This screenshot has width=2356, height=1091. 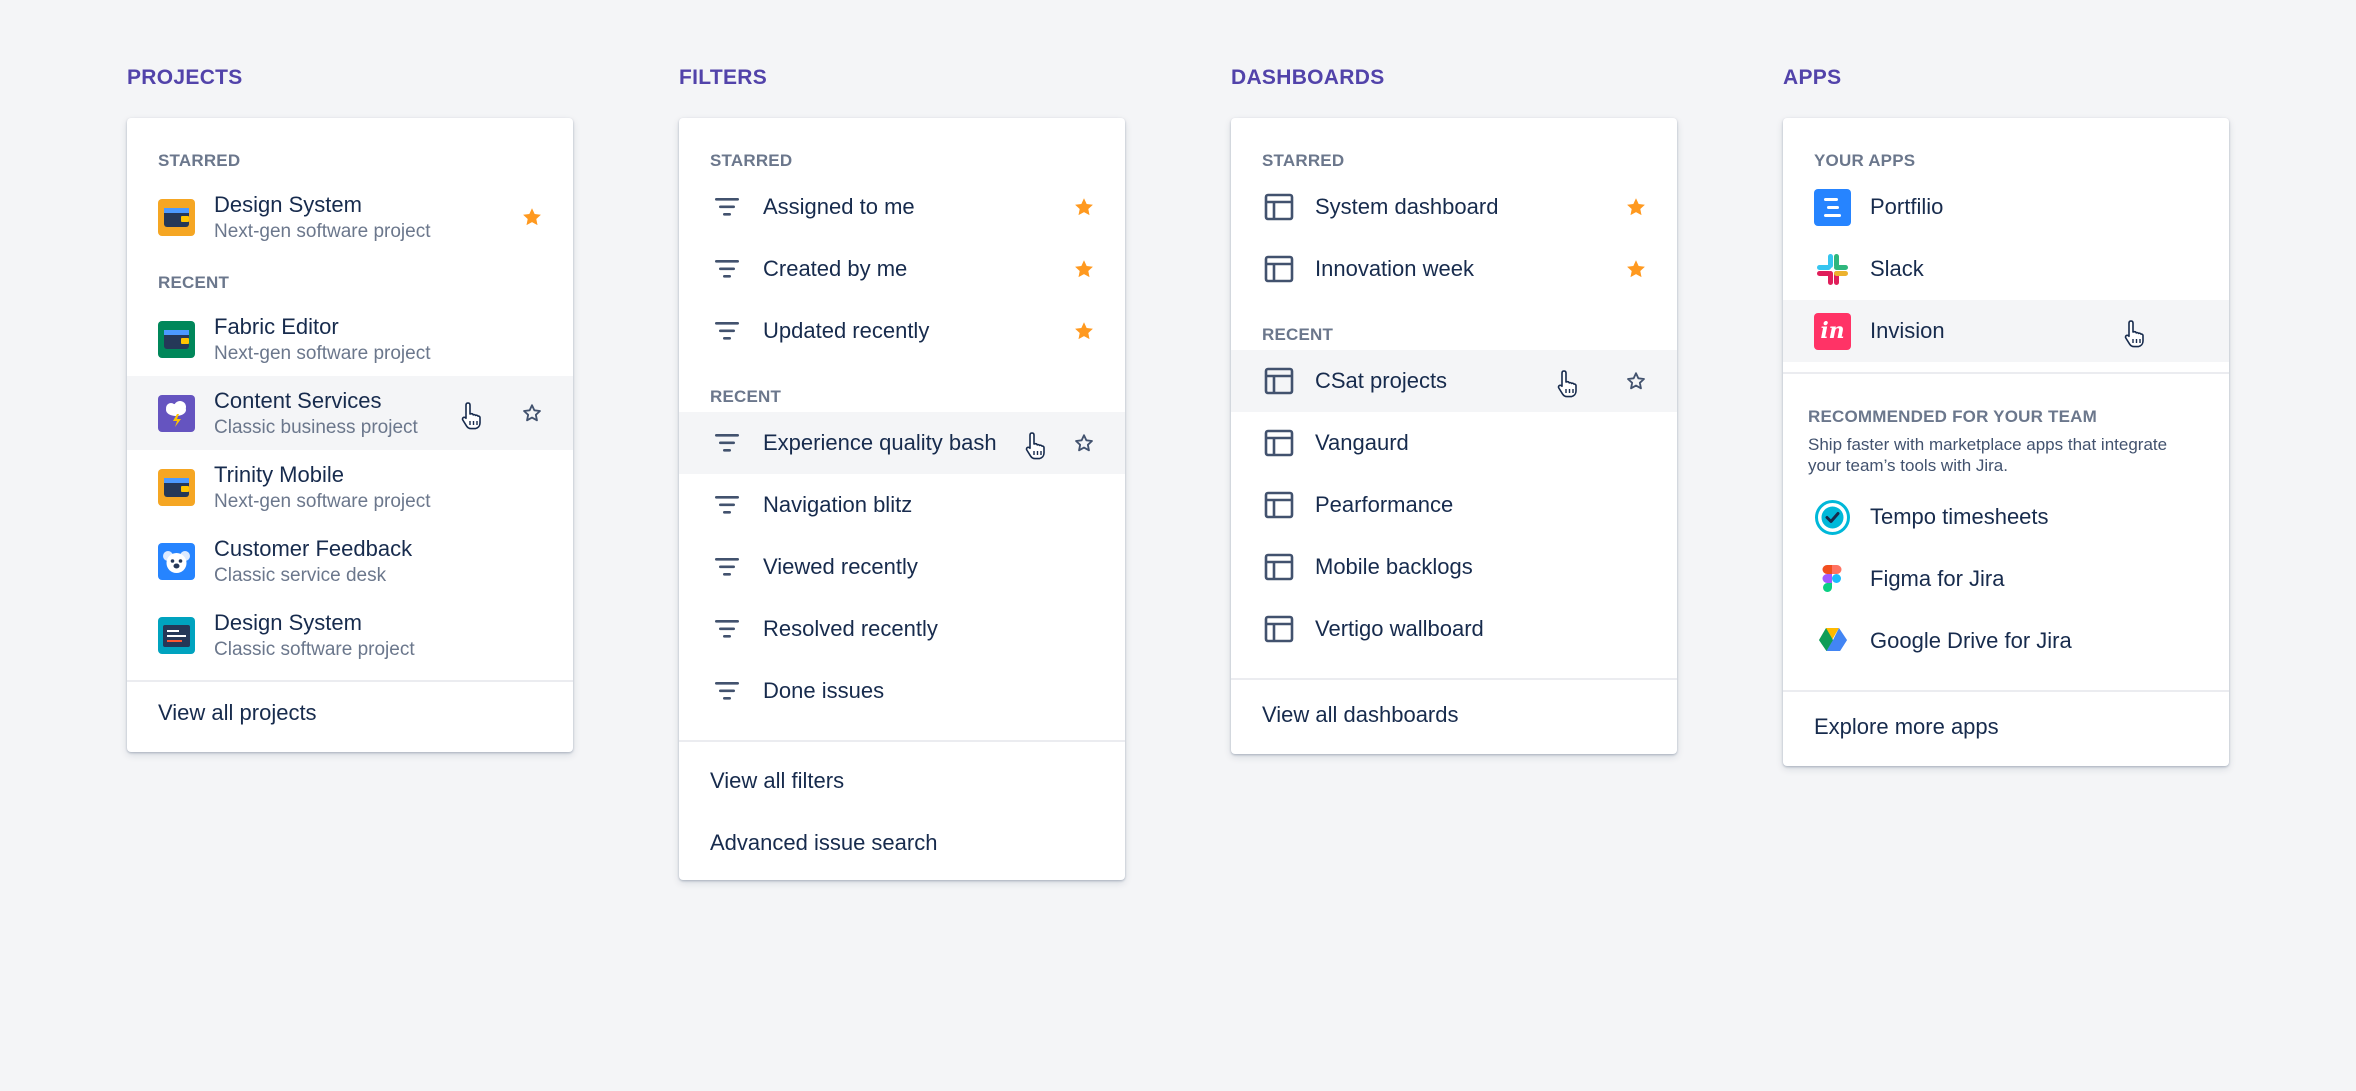 I want to click on project-name: Fabric Editor, so click(x=276, y=326).